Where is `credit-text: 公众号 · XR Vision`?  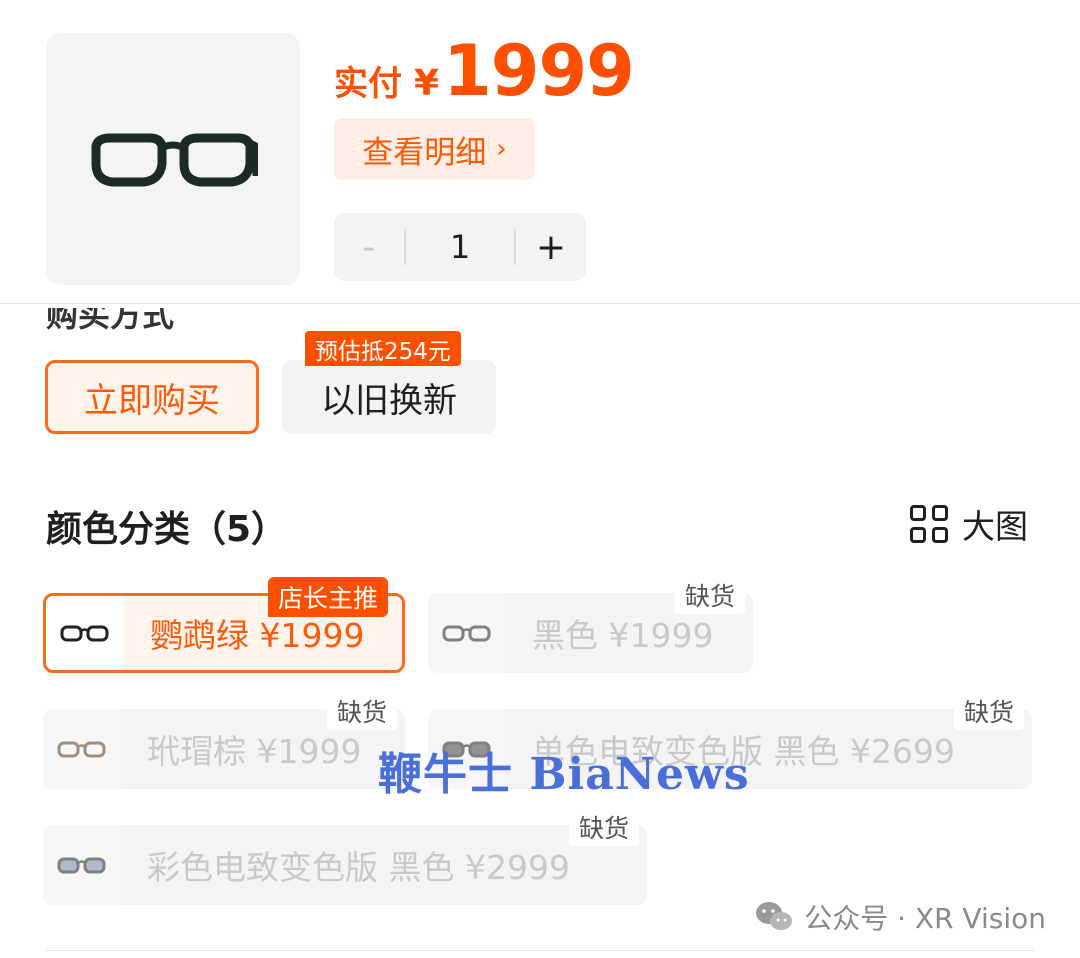
credit-text: 公众号 · XR Vision is located at coordinates (925, 918).